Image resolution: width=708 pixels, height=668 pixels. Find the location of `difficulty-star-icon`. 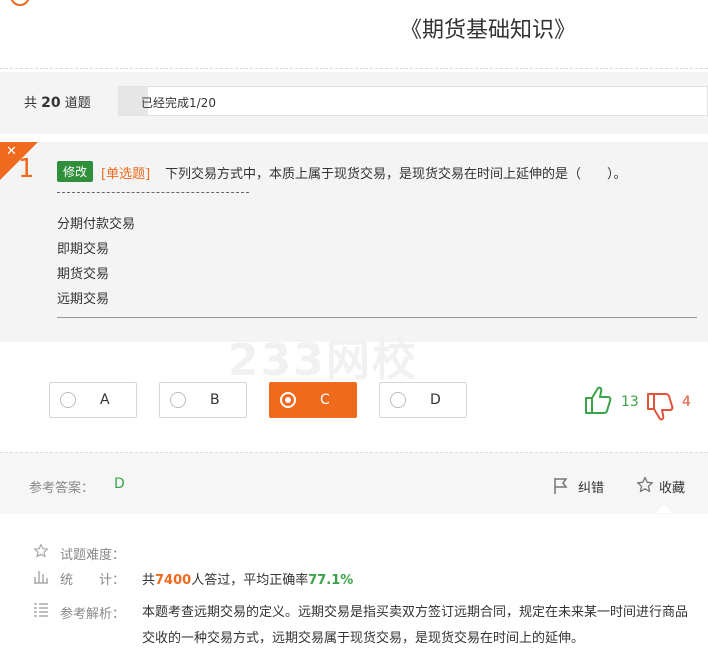

difficulty-star-icon is located at coordinates (41, 550).